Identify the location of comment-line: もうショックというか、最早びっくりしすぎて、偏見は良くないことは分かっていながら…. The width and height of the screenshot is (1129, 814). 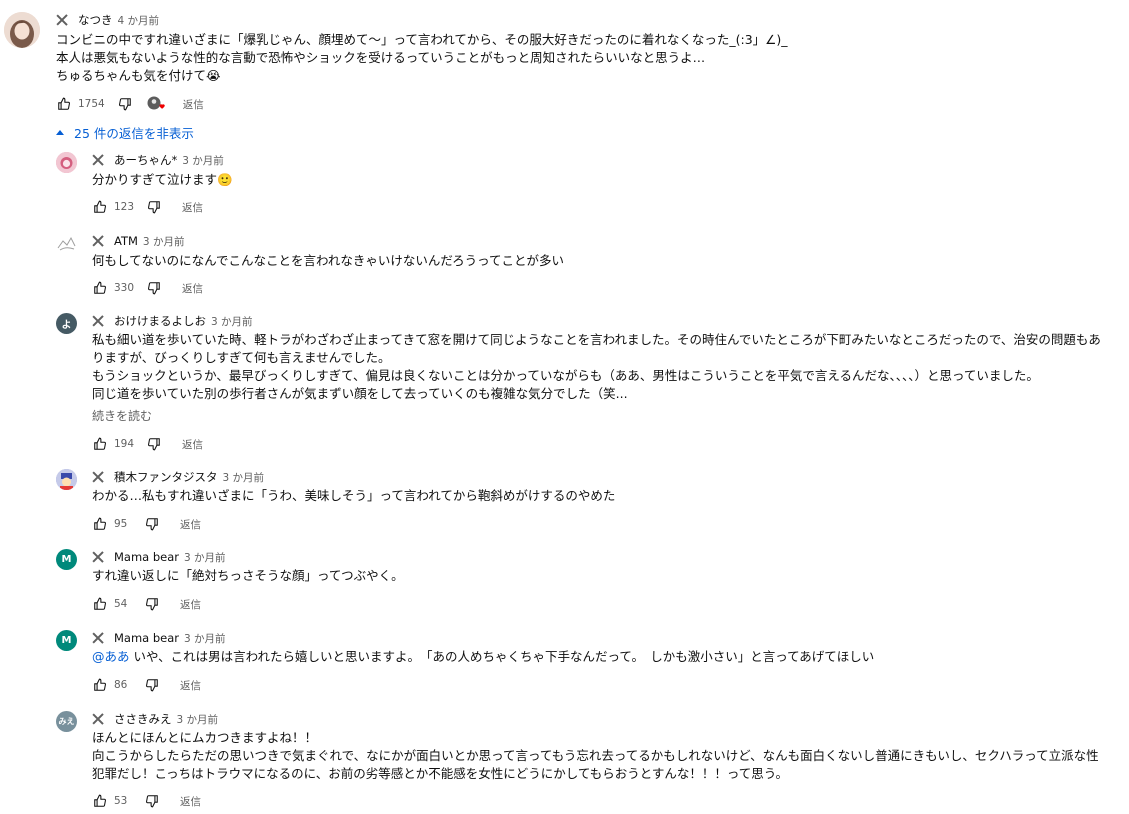
(565, 375).